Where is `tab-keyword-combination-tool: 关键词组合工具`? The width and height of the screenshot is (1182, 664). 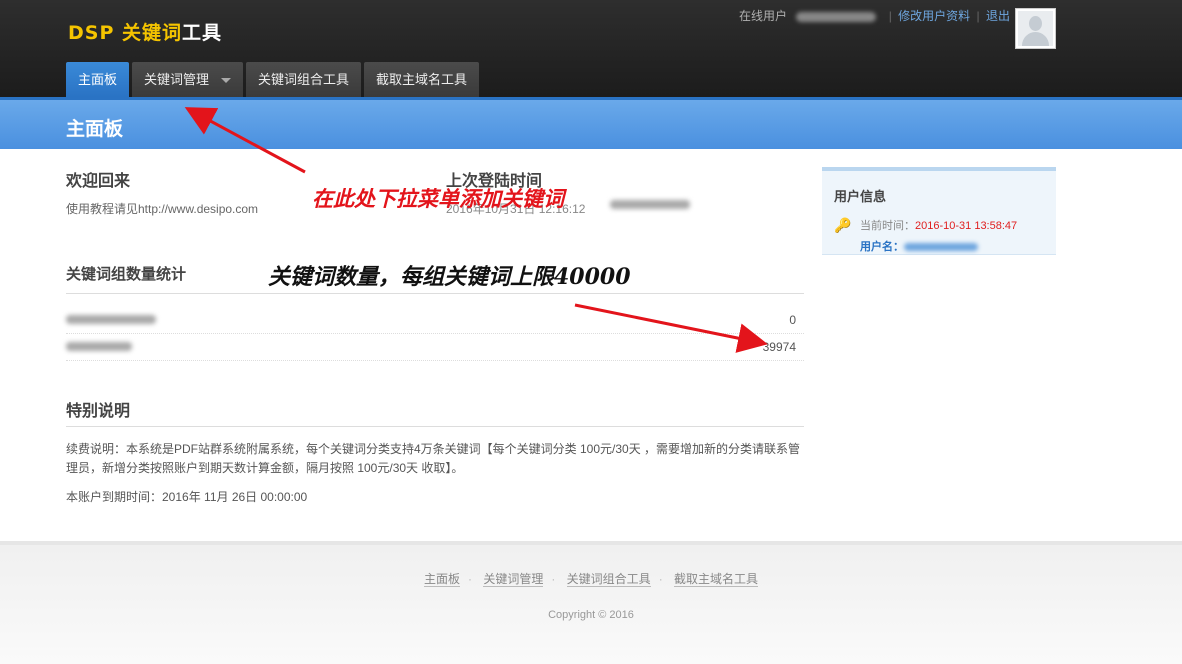
tab-keyword-combination-tool: 关键词组合工具 is located at coordinates (304, 79).